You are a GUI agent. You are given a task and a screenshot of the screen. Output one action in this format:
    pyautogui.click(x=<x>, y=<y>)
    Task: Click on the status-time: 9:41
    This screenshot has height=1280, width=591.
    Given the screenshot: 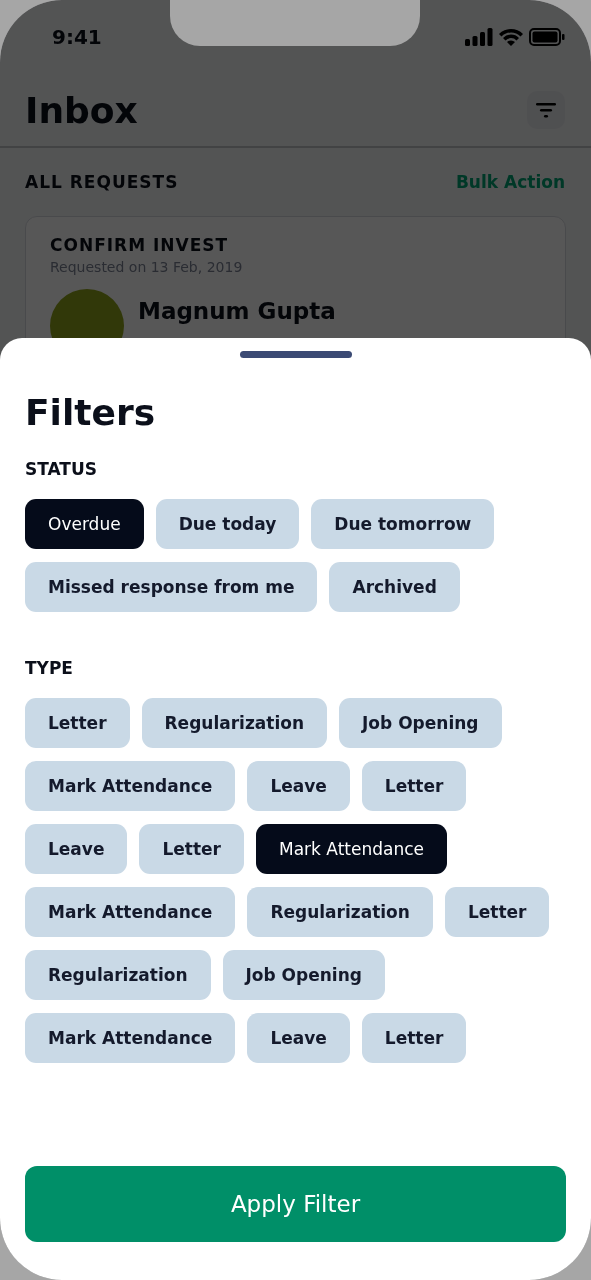 What is the action you would take?
    pyautogui.click(x=77, y=37)
    